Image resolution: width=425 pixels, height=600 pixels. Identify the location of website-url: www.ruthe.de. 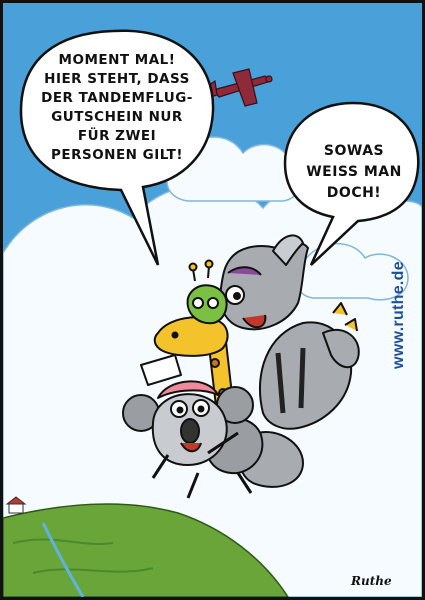
(398, 315).